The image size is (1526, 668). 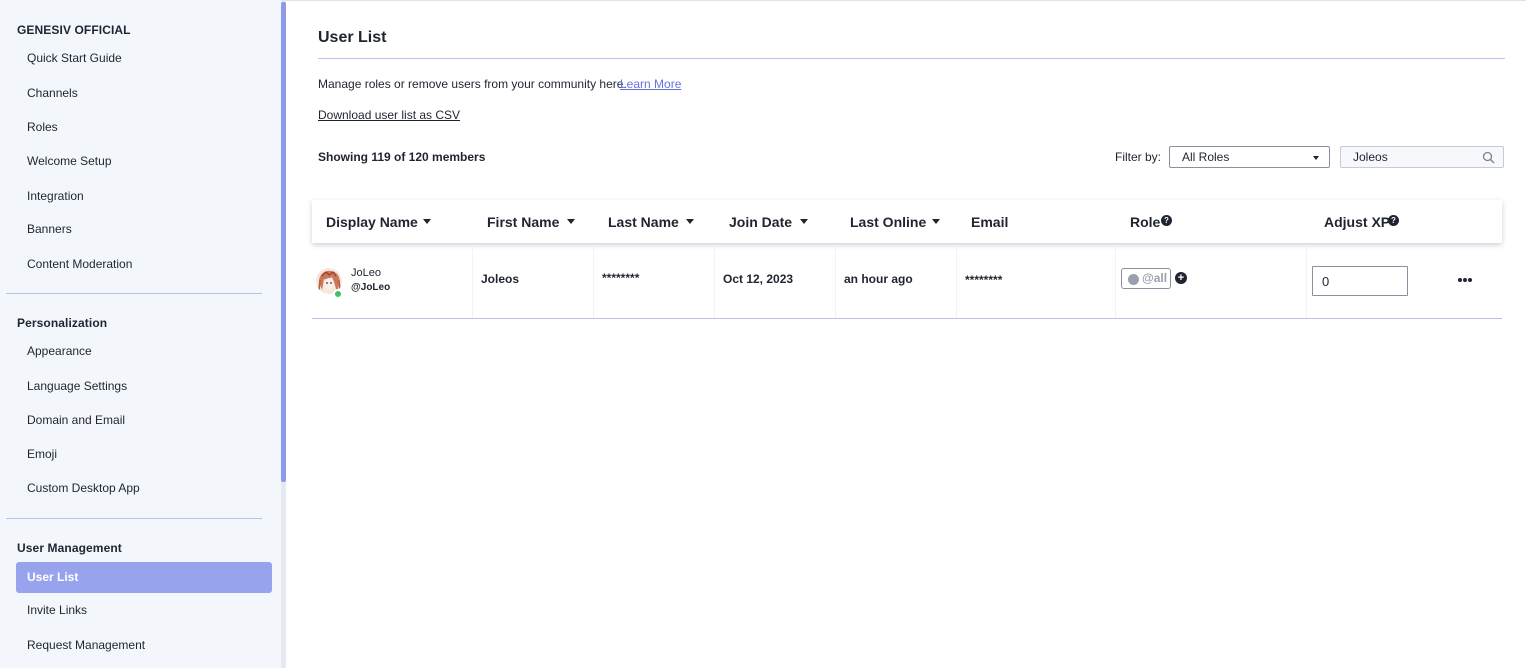 What do you see at coordinates (74, 30) in the screenshot?
I see `sidebar-section-title: GENESIV OFFICIAL` at bounding box center [74, 30].